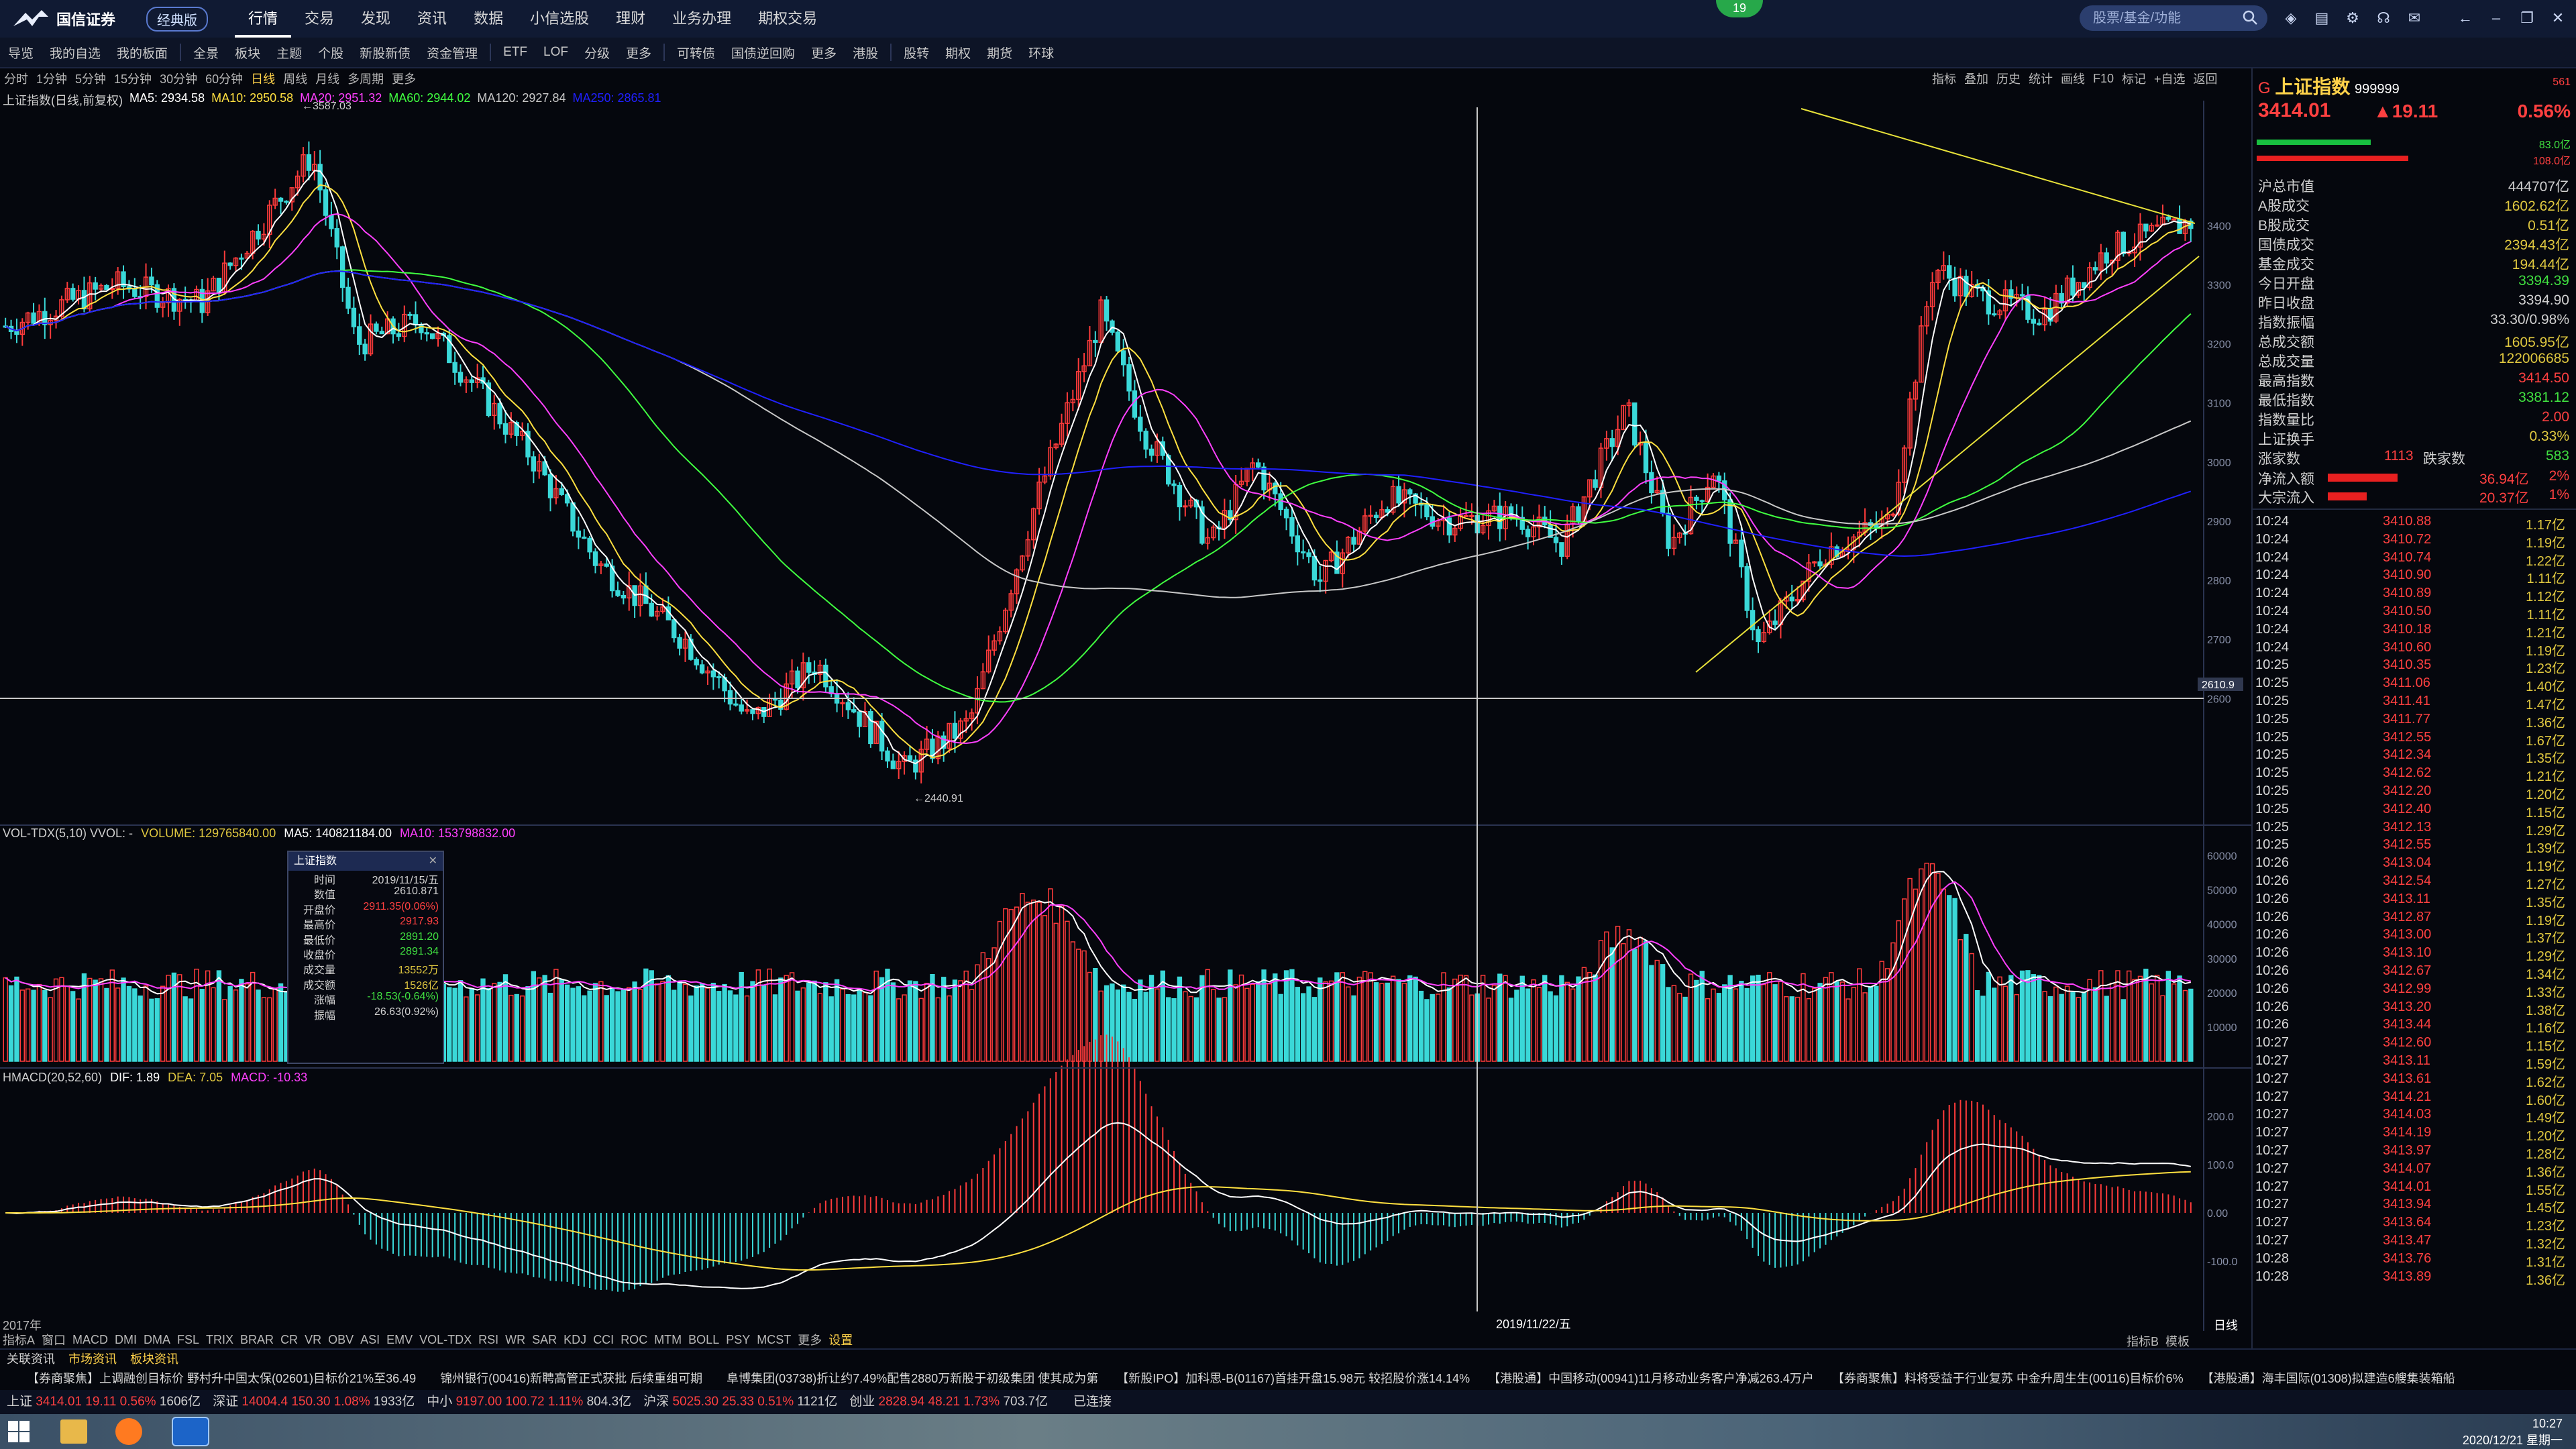 The height and width of the screenshot is (1449, 2576). I want to click on indicator-tab: CR, so click(289, 1340).